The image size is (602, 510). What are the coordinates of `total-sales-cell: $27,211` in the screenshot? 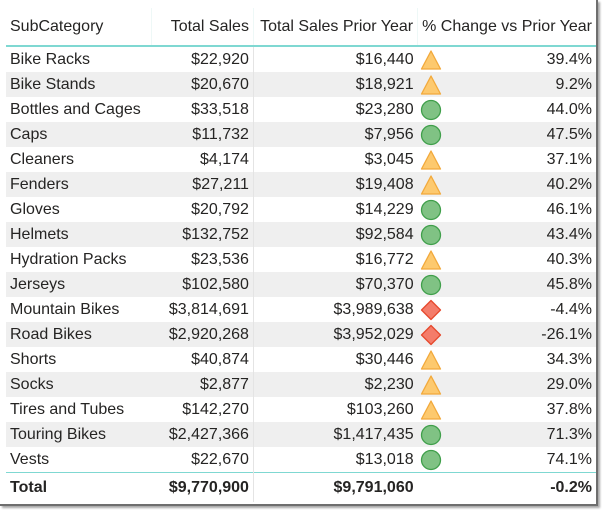 It's located at (202, 184).